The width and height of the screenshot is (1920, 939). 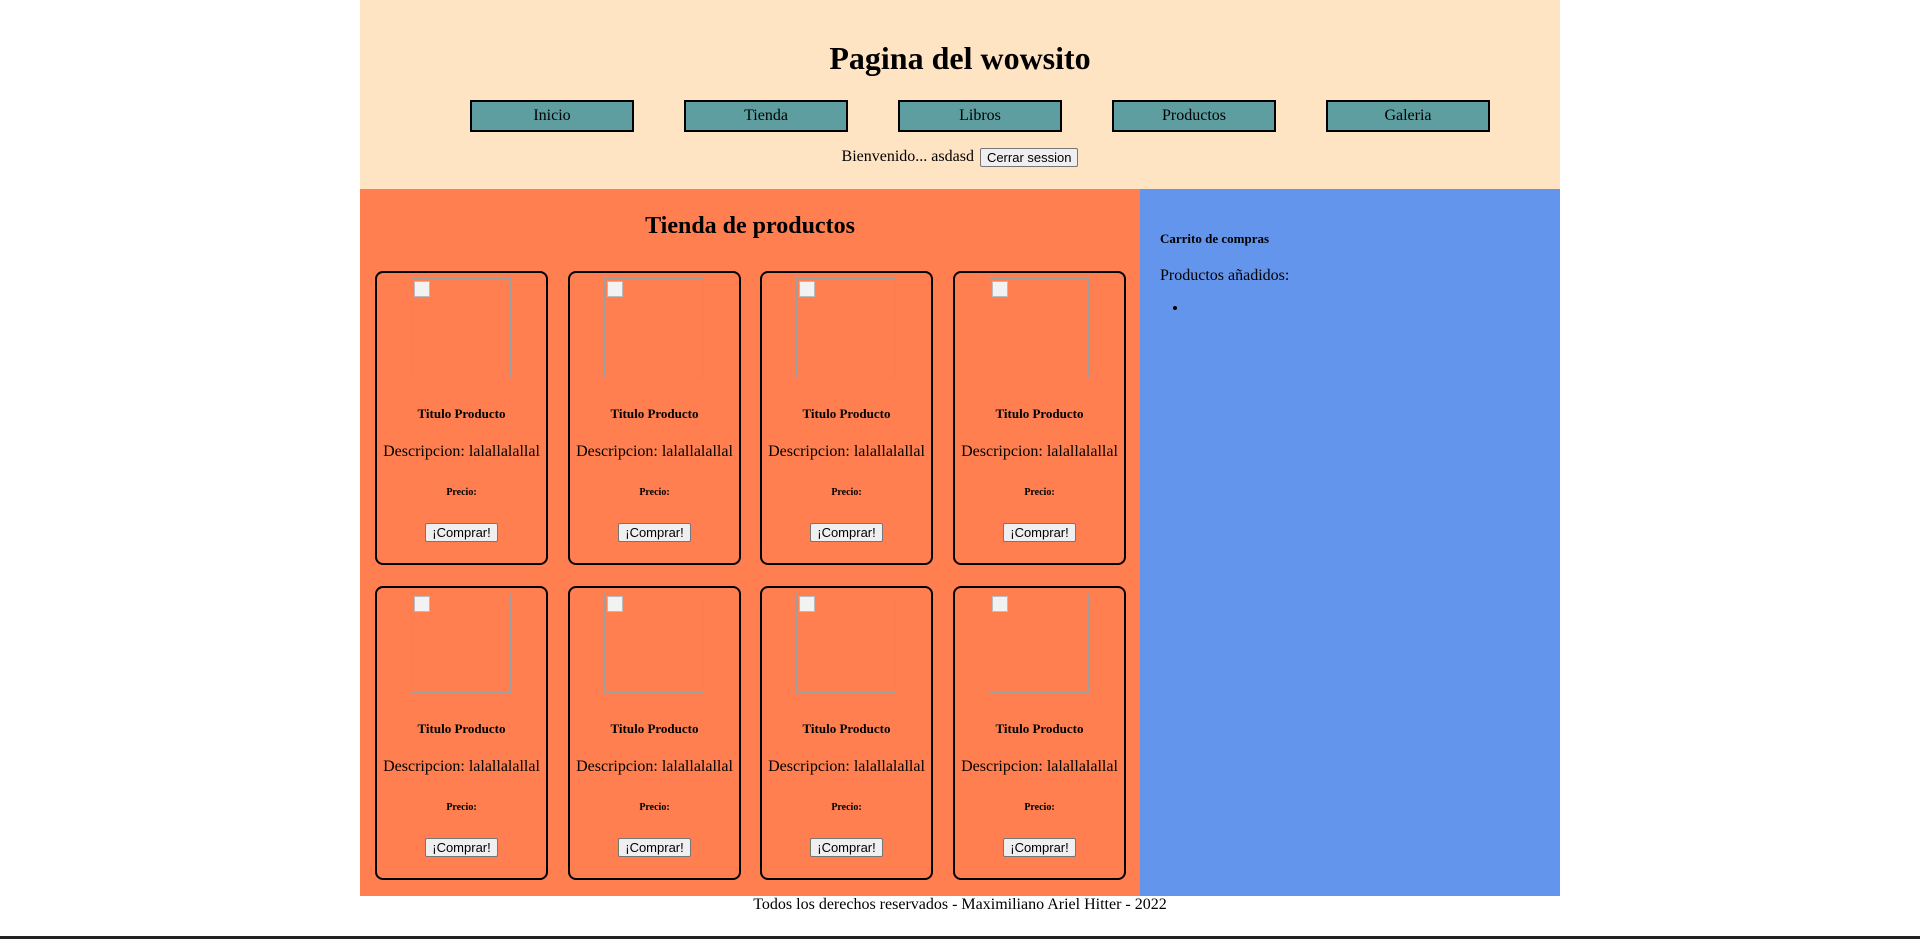 What do you see at coordinates (552, 116) in the screenshot?
I see `nav-item-inicio: Inicio` at bounding box center [552, 116].